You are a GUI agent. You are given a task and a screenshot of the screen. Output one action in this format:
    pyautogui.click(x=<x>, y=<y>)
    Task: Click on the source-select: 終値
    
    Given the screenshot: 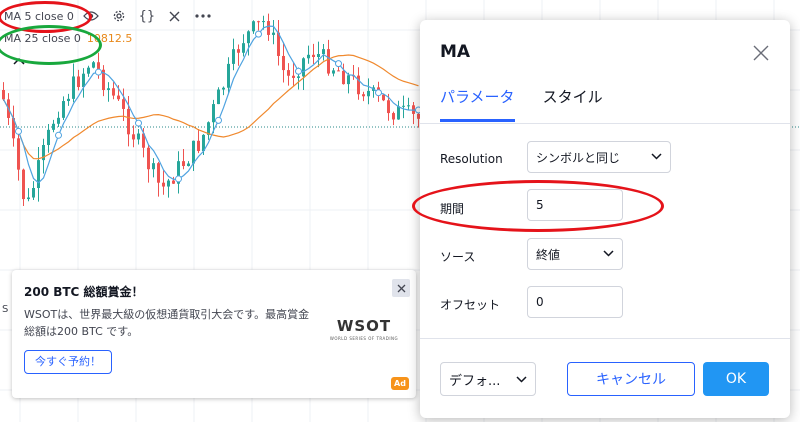 What is the action you would take?
    pyautogui.click(x=575, y=254)
    